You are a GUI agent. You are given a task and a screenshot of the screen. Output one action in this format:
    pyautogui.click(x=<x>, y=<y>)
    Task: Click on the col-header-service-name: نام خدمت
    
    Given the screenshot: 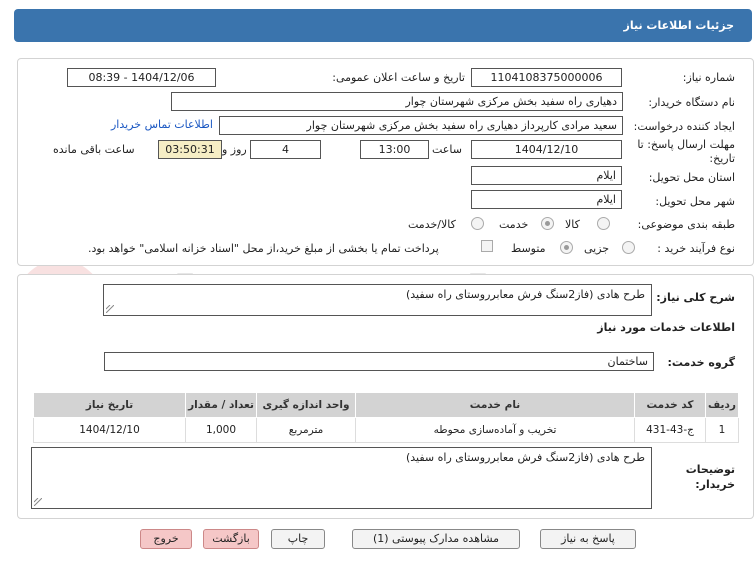 What is the action you would take?
    pyautogui.click(x=495, y=405)
    